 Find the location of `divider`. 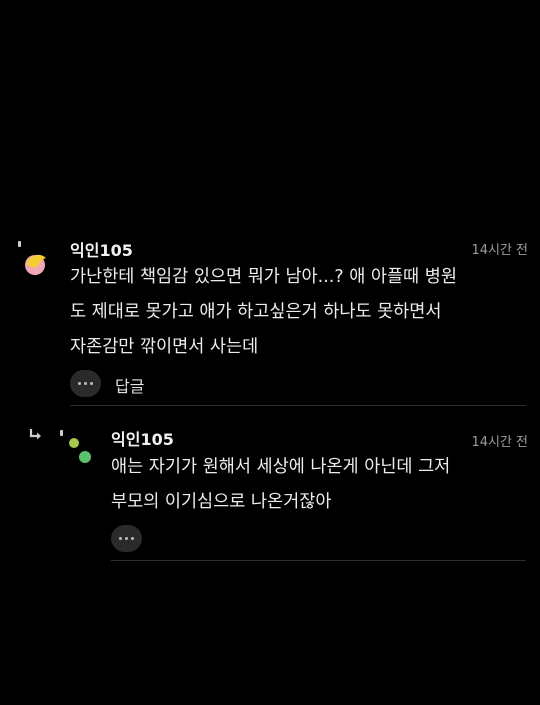

divider is located at coordinates (318, 560).